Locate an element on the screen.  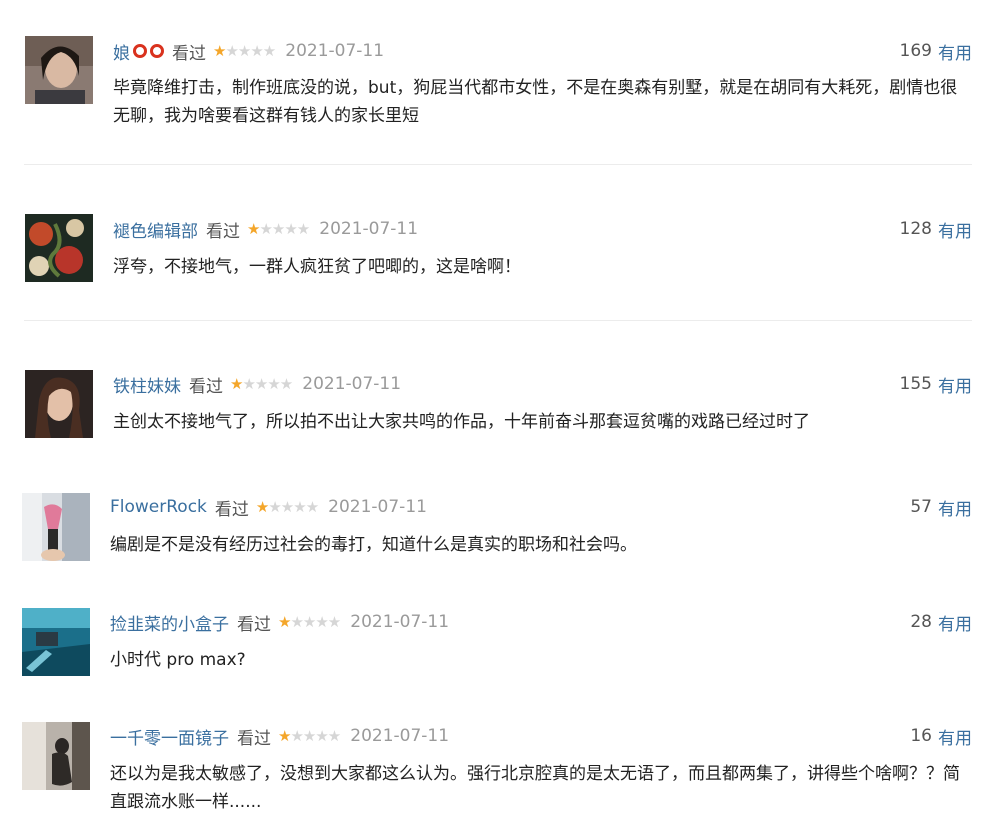
author-link: 一千零一面镜子 is located at coordinates (169, 736).